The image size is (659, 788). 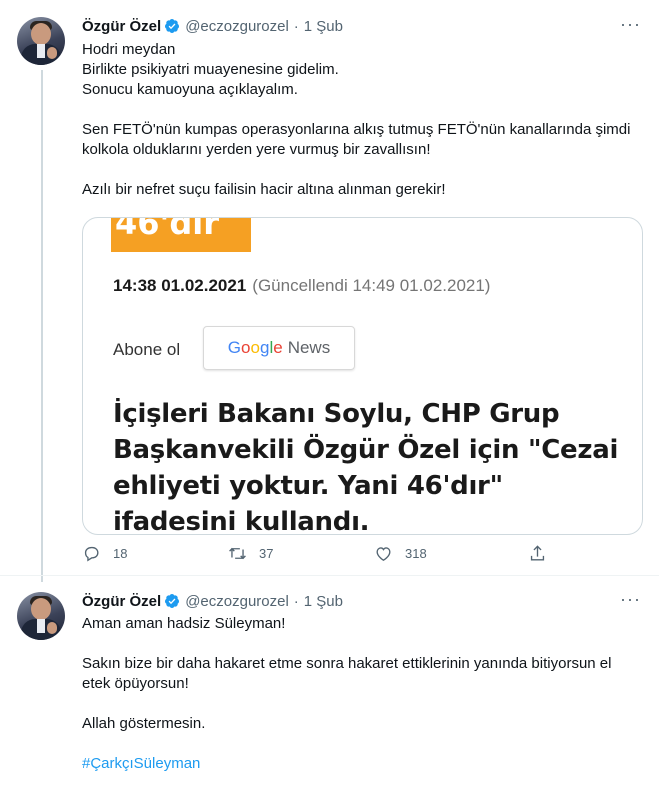 I want to click on reply-icon, so click(x=91, y=554).